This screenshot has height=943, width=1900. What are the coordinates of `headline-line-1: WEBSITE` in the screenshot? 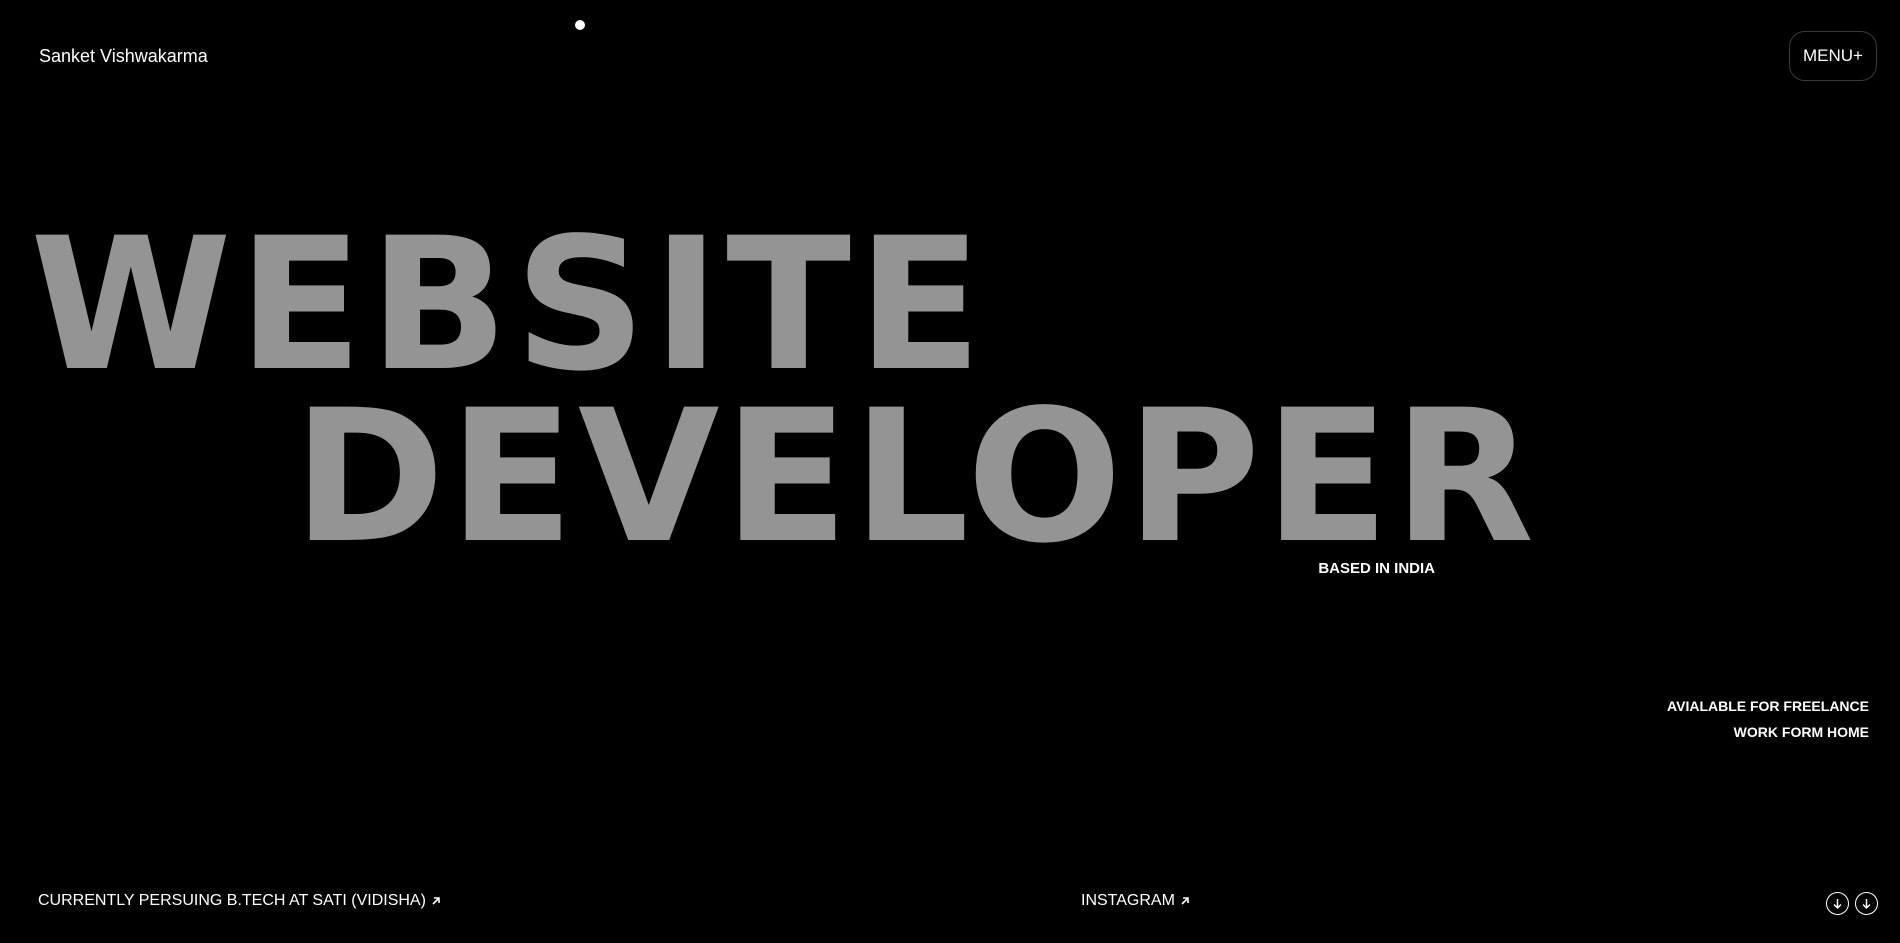 It's located at (509, 305).